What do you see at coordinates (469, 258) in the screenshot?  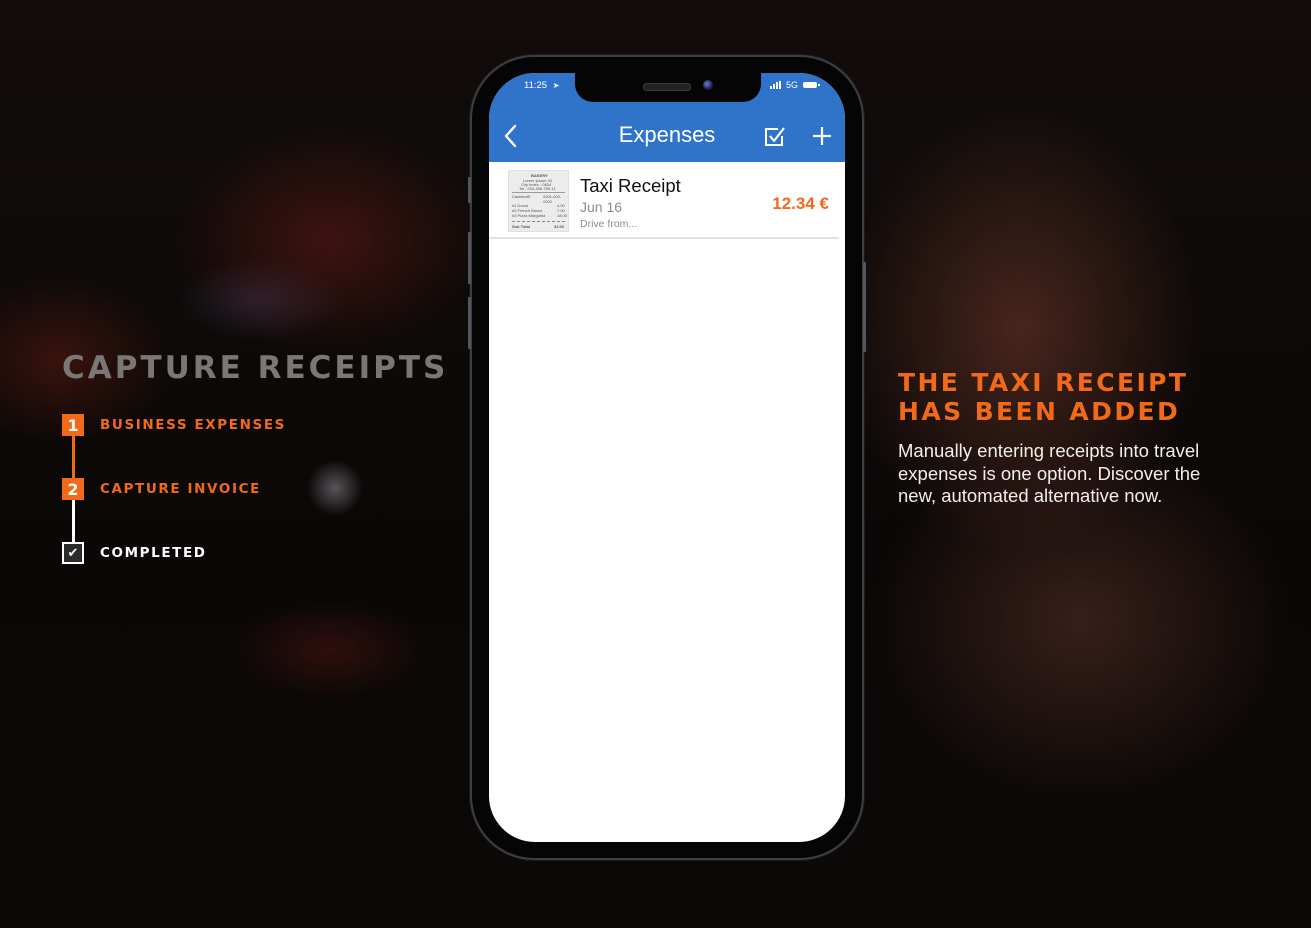 I see `volume-up-button` at bounding box center [469, 258].